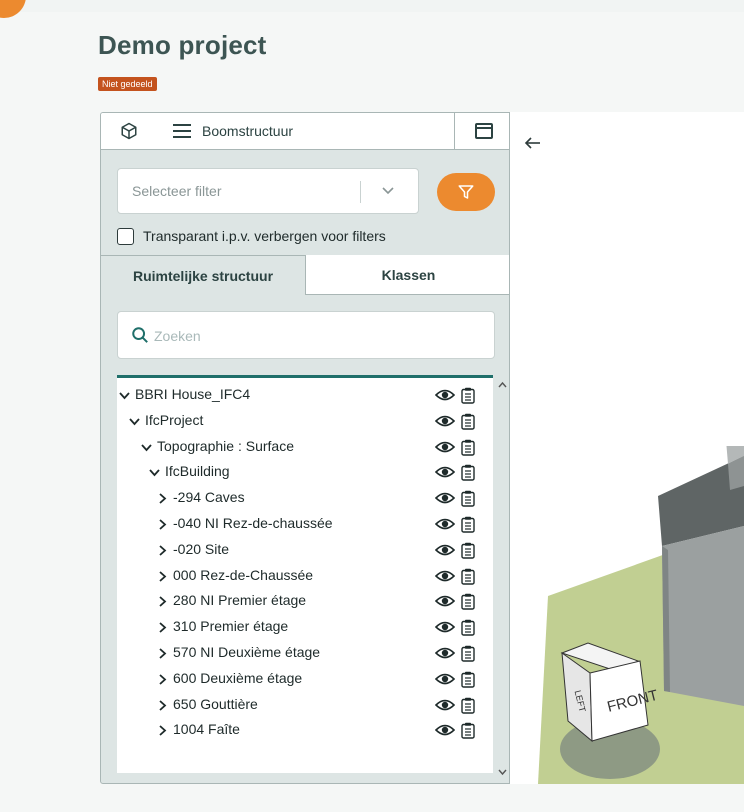 This screenshot has width=744, height=812. What do you see at coordinates (615, 714) in the screenshot?
I see `navigation-cube: FRONT LEFT` at bounding box center [615, 714].